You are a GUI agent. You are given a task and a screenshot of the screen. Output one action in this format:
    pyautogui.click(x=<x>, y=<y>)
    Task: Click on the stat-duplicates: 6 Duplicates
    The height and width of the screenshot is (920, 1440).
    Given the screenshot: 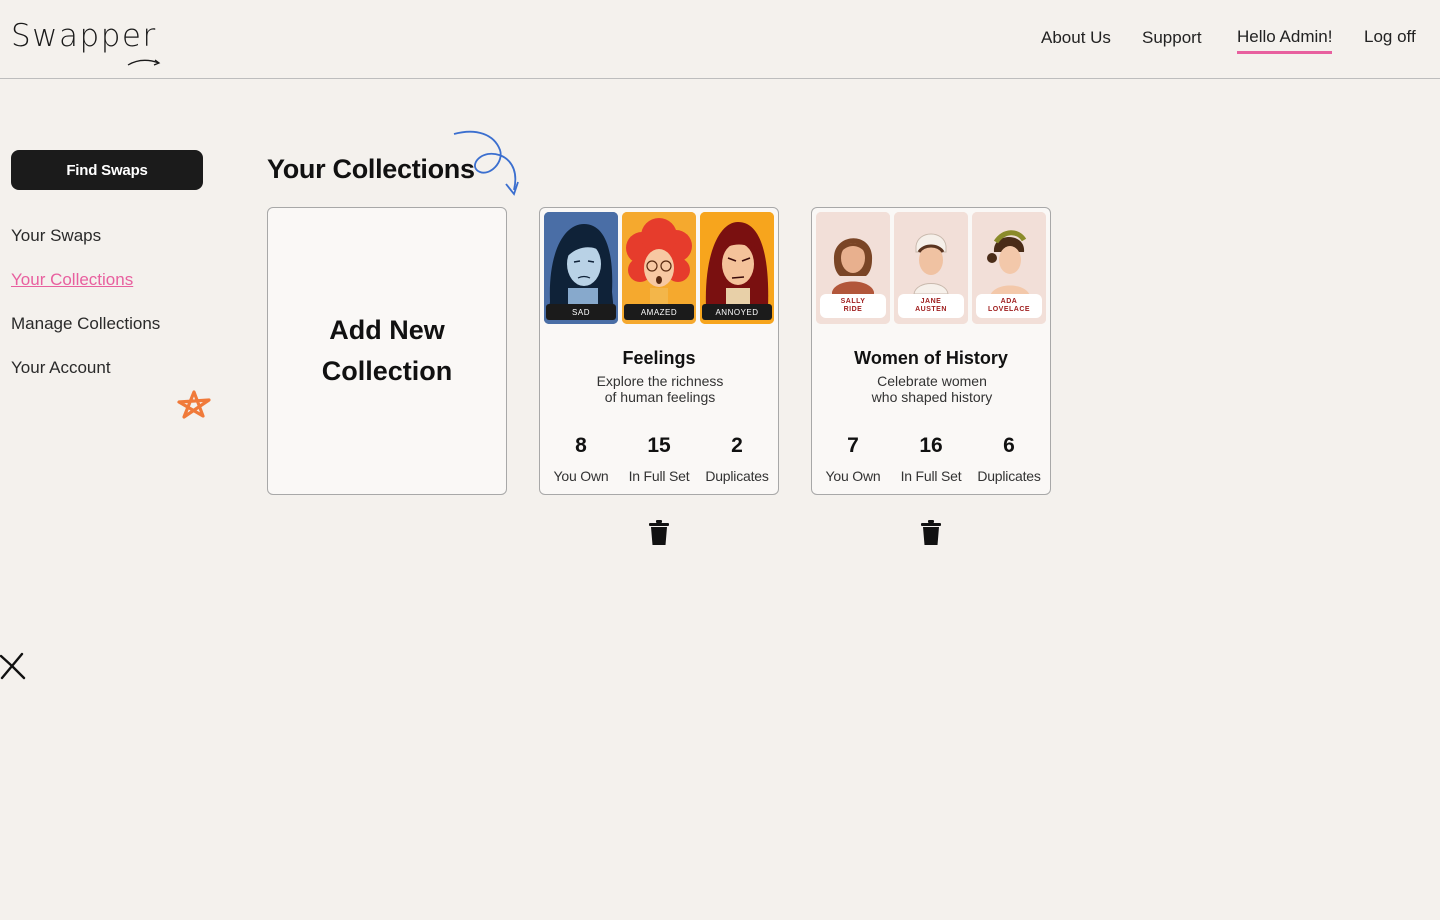 What is the action you would take?
    pyautogui.click(x=1009, y=459)
    